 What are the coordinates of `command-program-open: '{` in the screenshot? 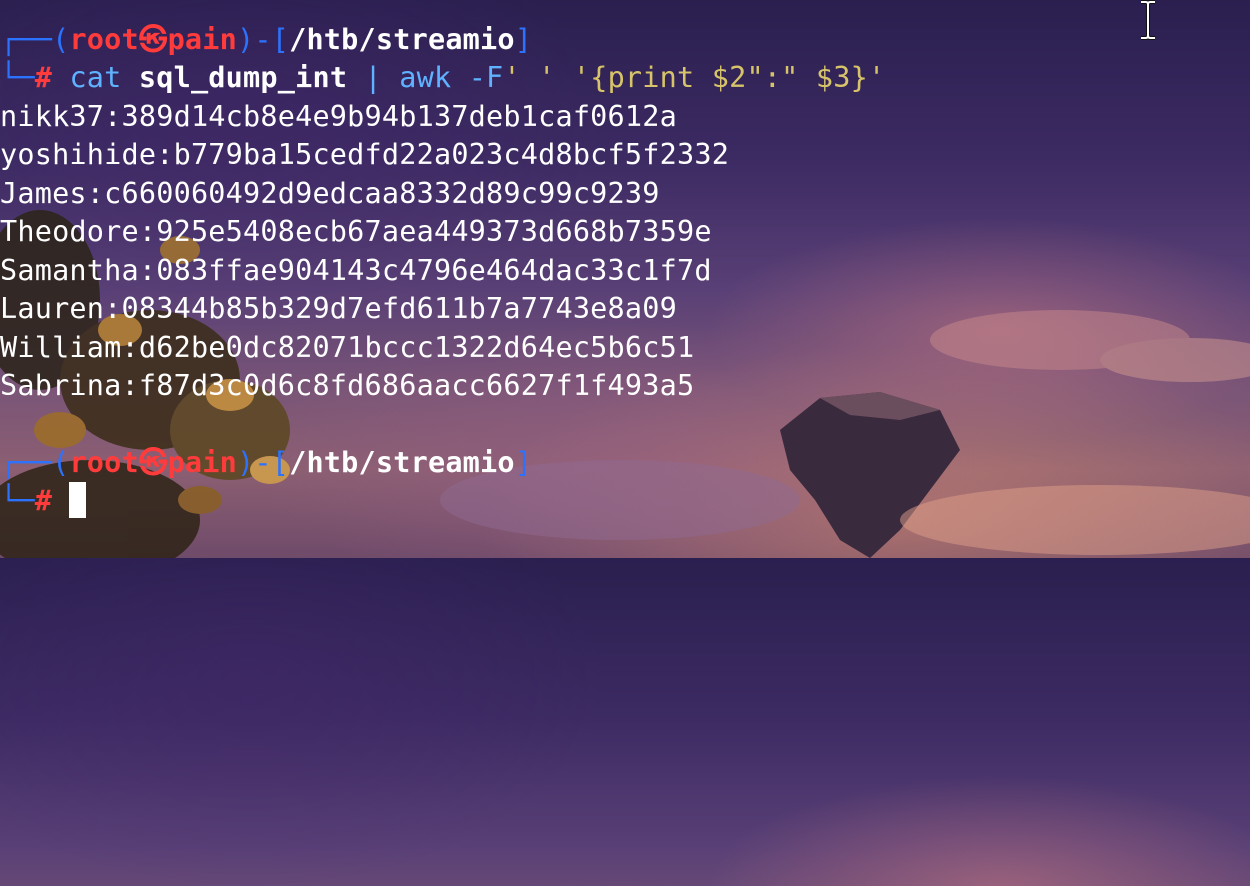 It's located at (590, 77).